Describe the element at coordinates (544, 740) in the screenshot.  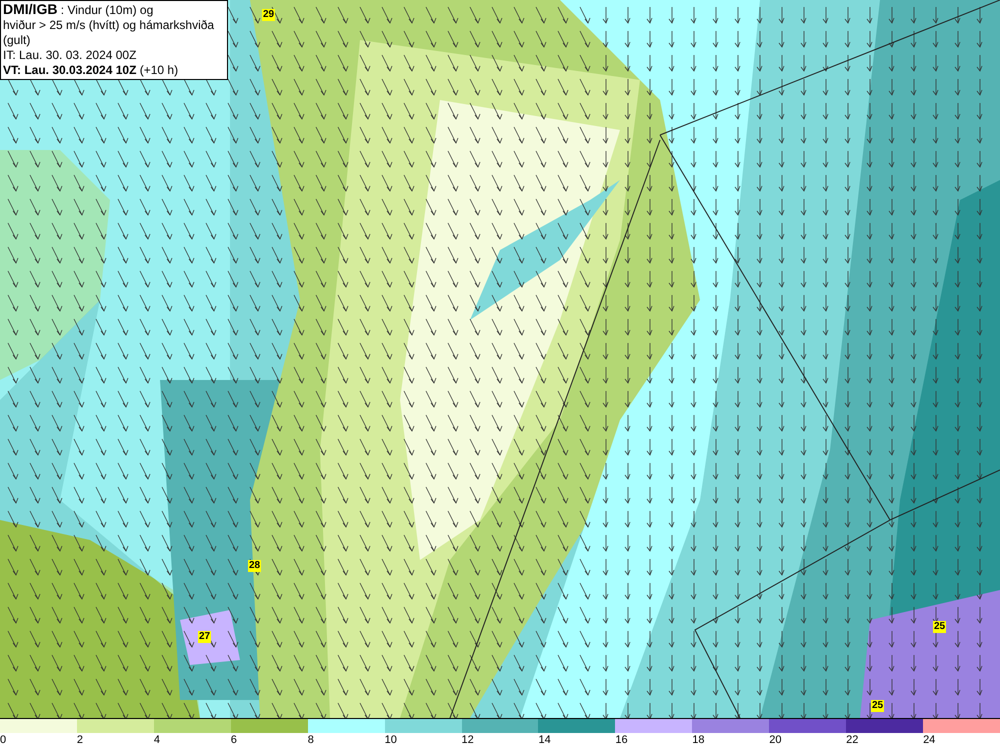
I see `scale-label: 14` at that location.